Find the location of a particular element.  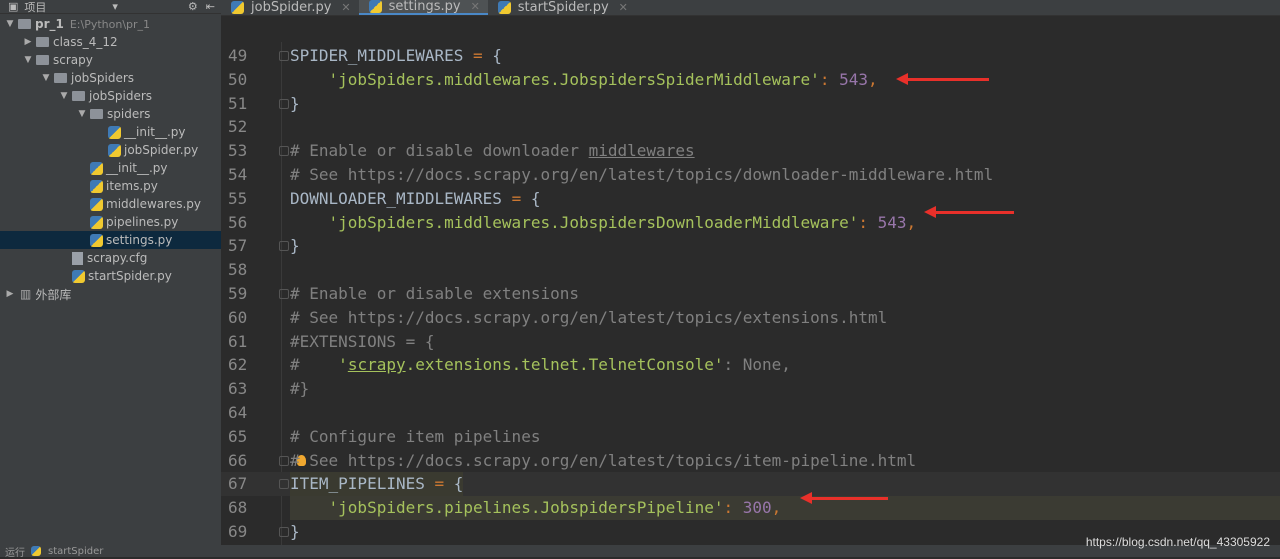

tree-item: jobSpider.py is located at coordinates (110, 150).